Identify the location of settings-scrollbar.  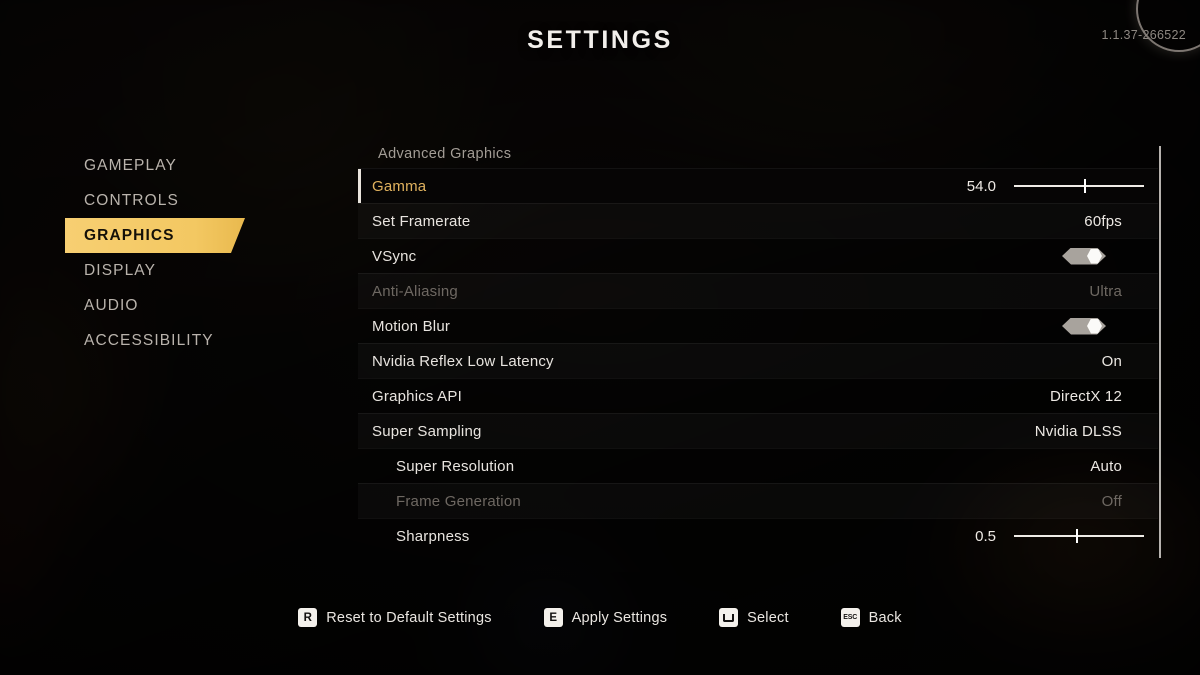
(1160, 352).